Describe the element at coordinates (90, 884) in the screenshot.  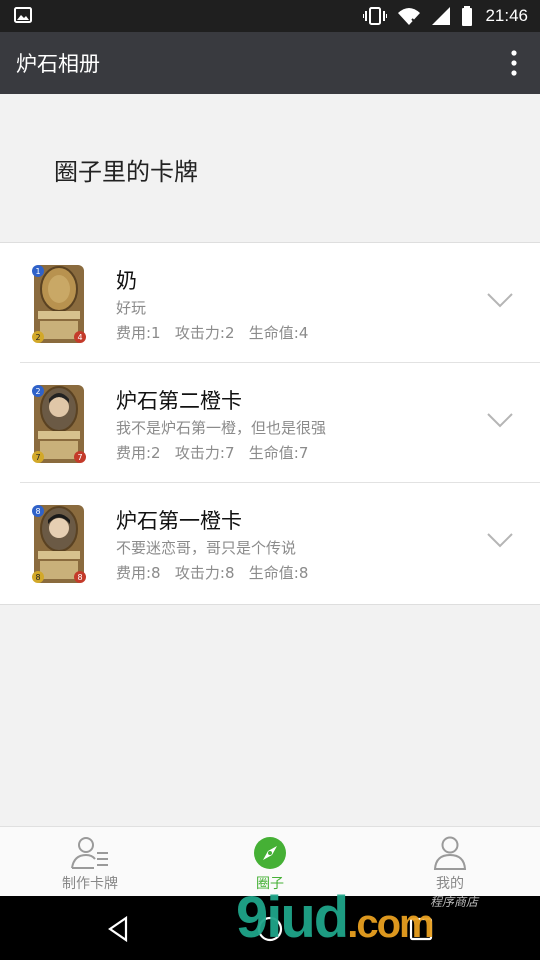
I see `nav-label: 制作卡牌` at that location.